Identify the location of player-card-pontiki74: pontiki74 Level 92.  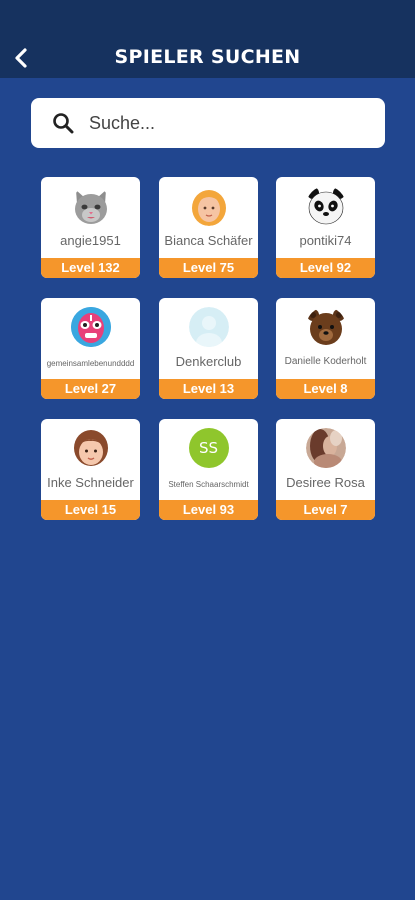
(325, 227).